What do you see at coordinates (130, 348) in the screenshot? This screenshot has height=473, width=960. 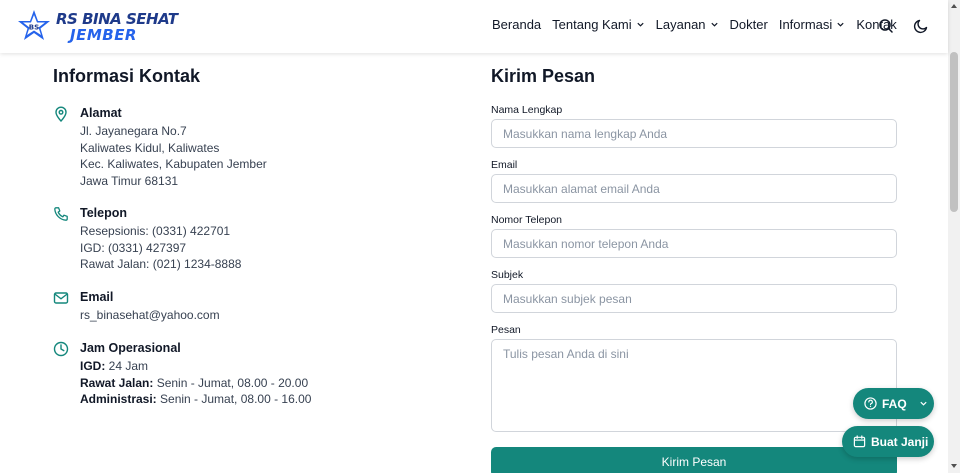 I see `hours-label: Jam Operasional` at bounding box center [130, 348].